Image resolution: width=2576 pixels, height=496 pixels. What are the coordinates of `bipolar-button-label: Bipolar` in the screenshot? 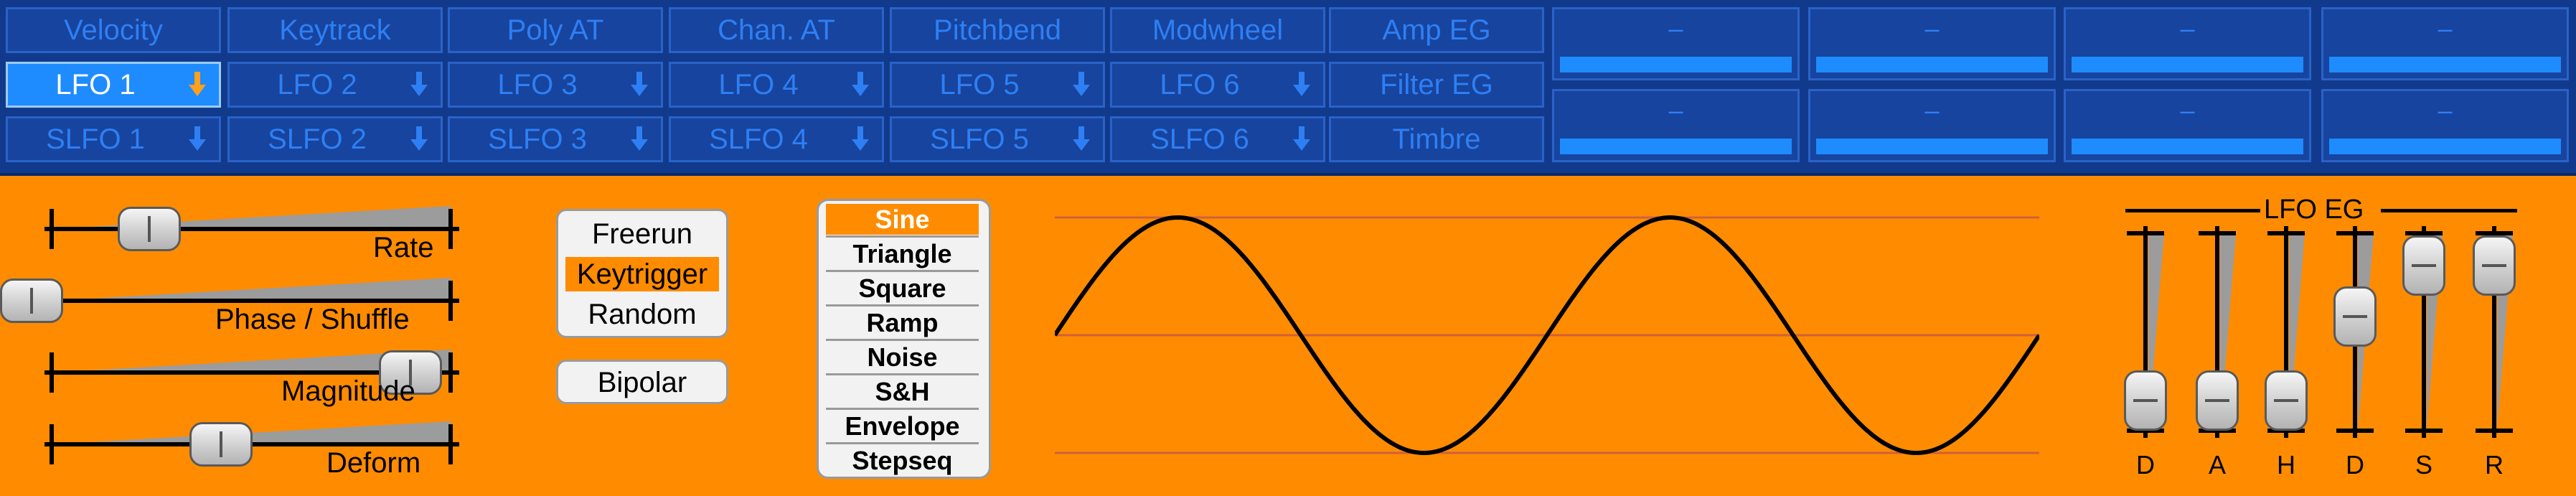 It's located at (642, 382).